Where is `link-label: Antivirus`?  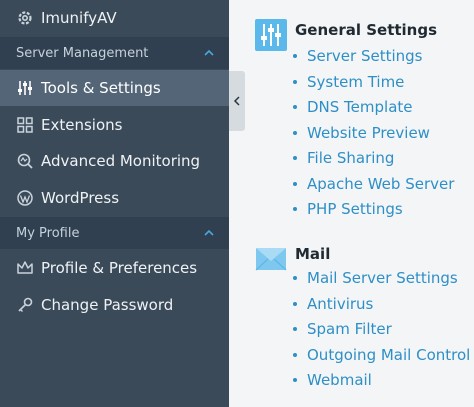
link-label: Antivirus is located at coordinates (340, 304).